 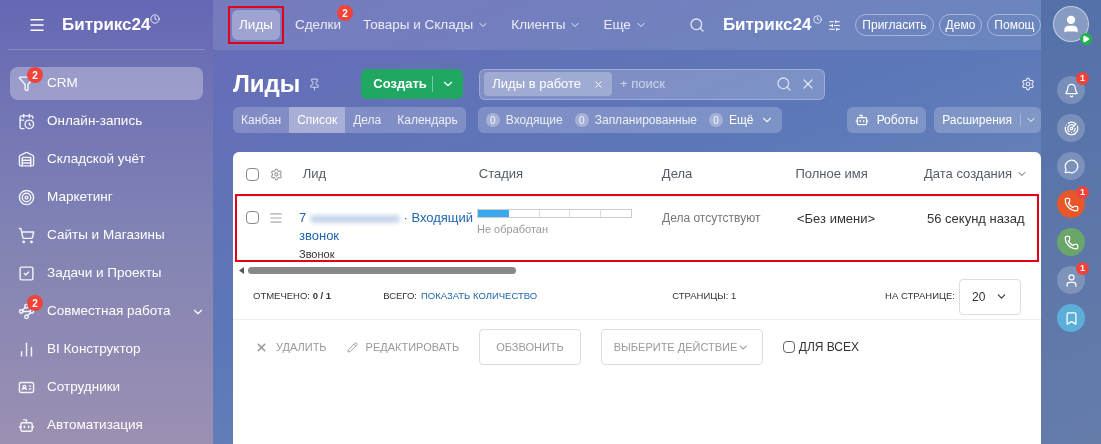 I want to click on person-icon, so click(x=1071, y=24).